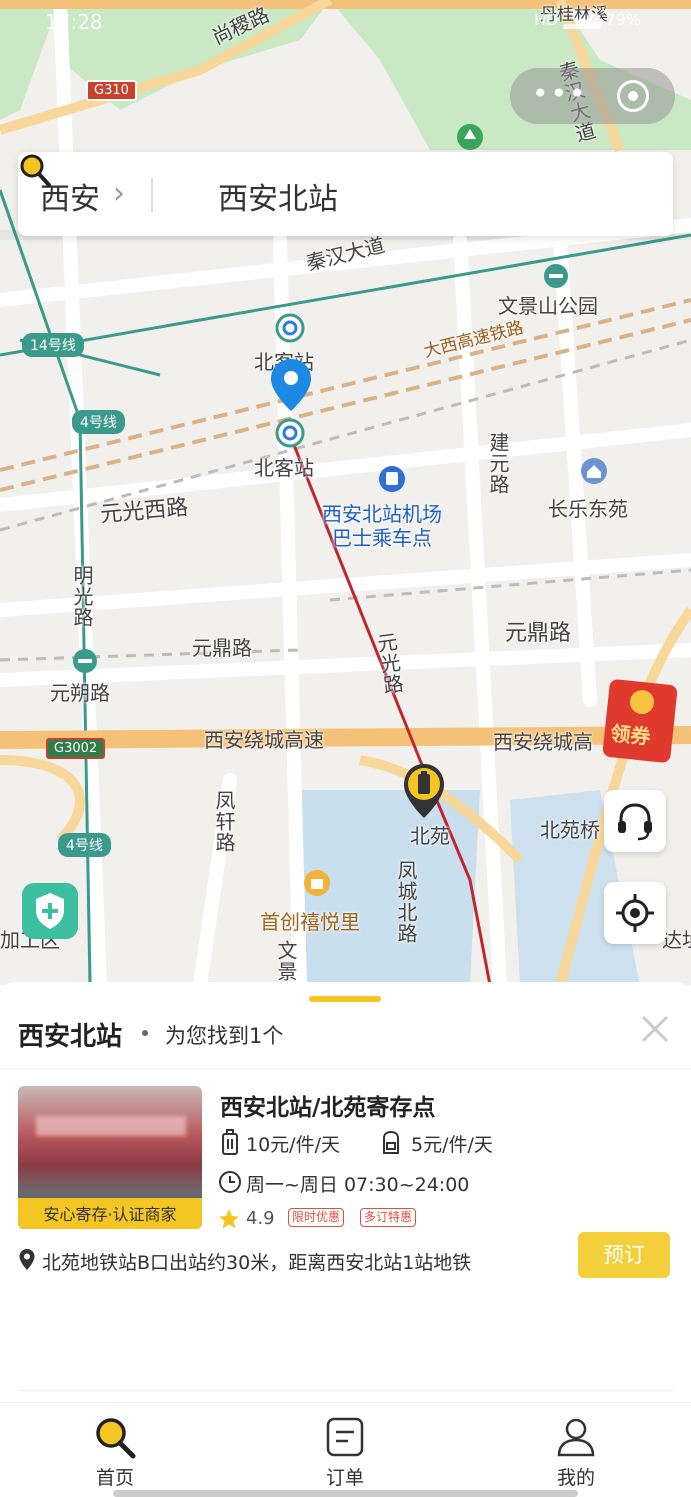 The image size is (691, 1497). What do you see at coordinates (264, 740) in the screenshot?
I see `map-label-expressway: 西安绕城高速` at bounding box center [264, 740].